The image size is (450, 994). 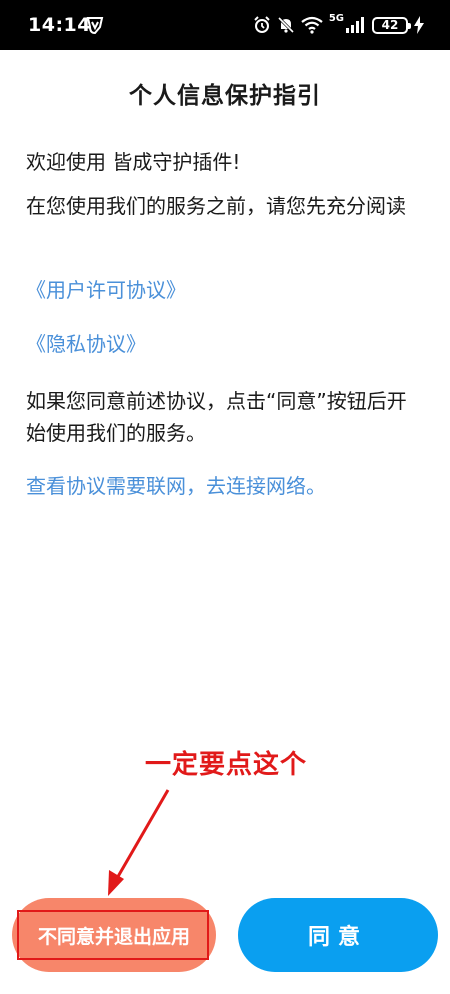 I want to click on status-icons: 5G 42, so click(x=338, y=25).